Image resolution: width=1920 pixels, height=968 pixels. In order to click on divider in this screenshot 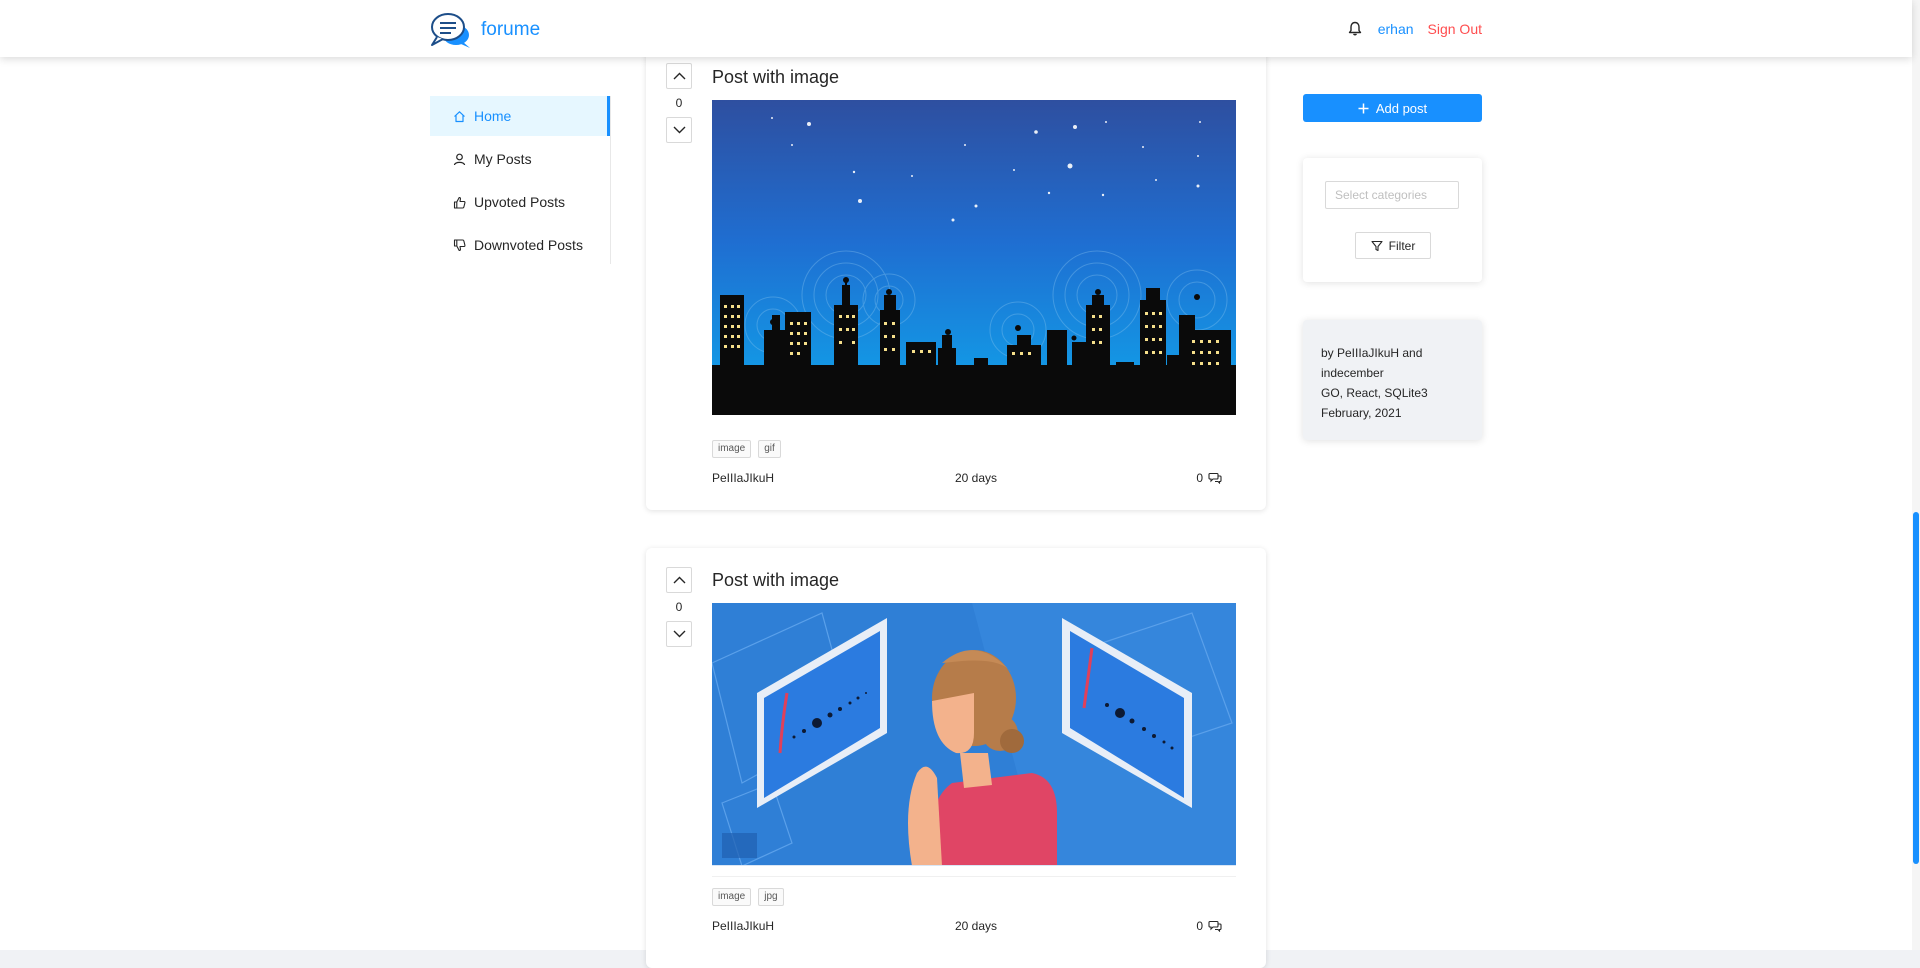, I will do `click(974, 876)`.